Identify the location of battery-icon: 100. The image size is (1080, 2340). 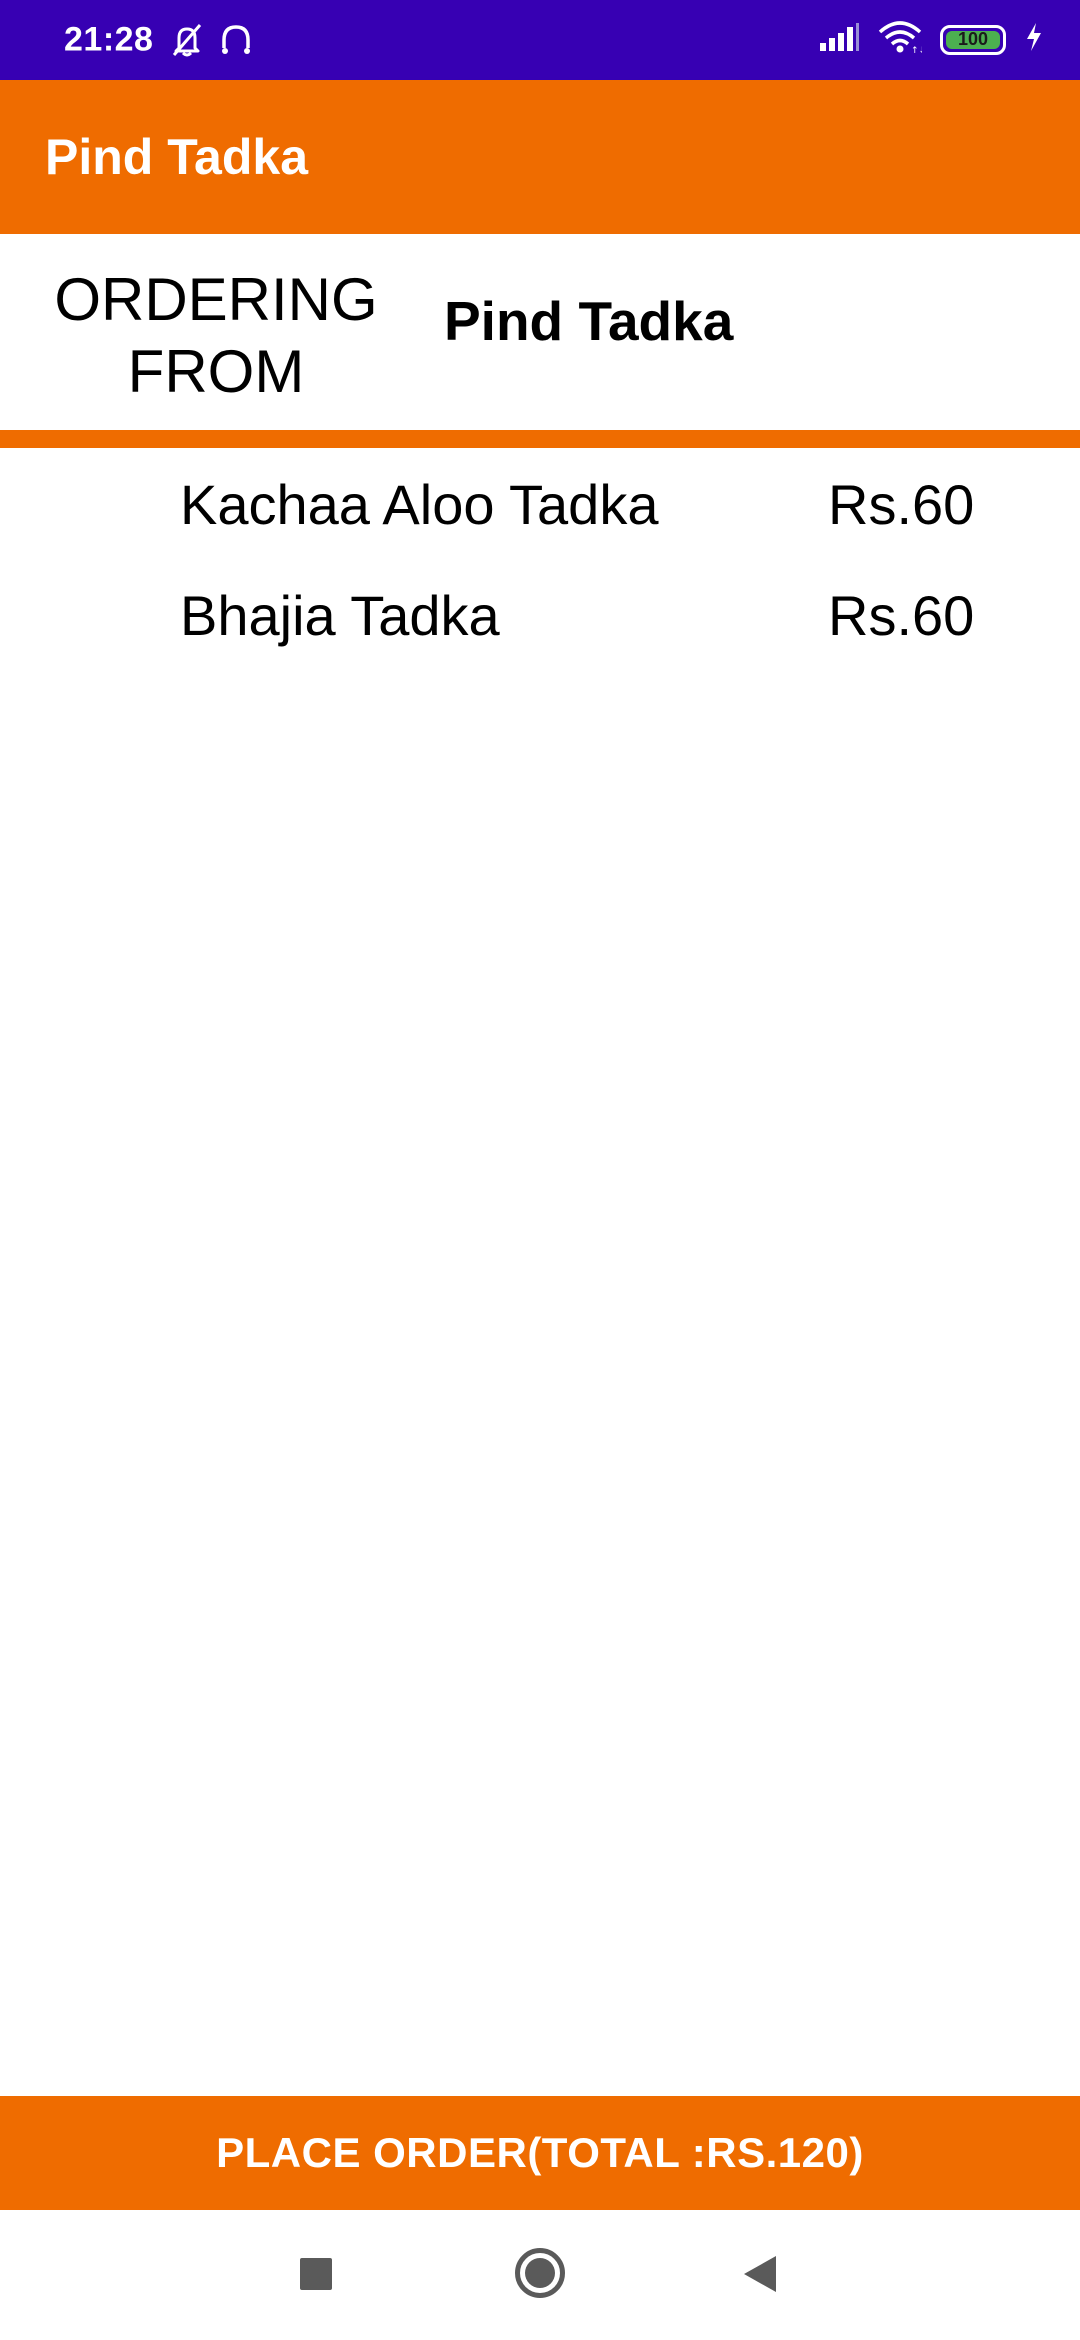
(973, 39).